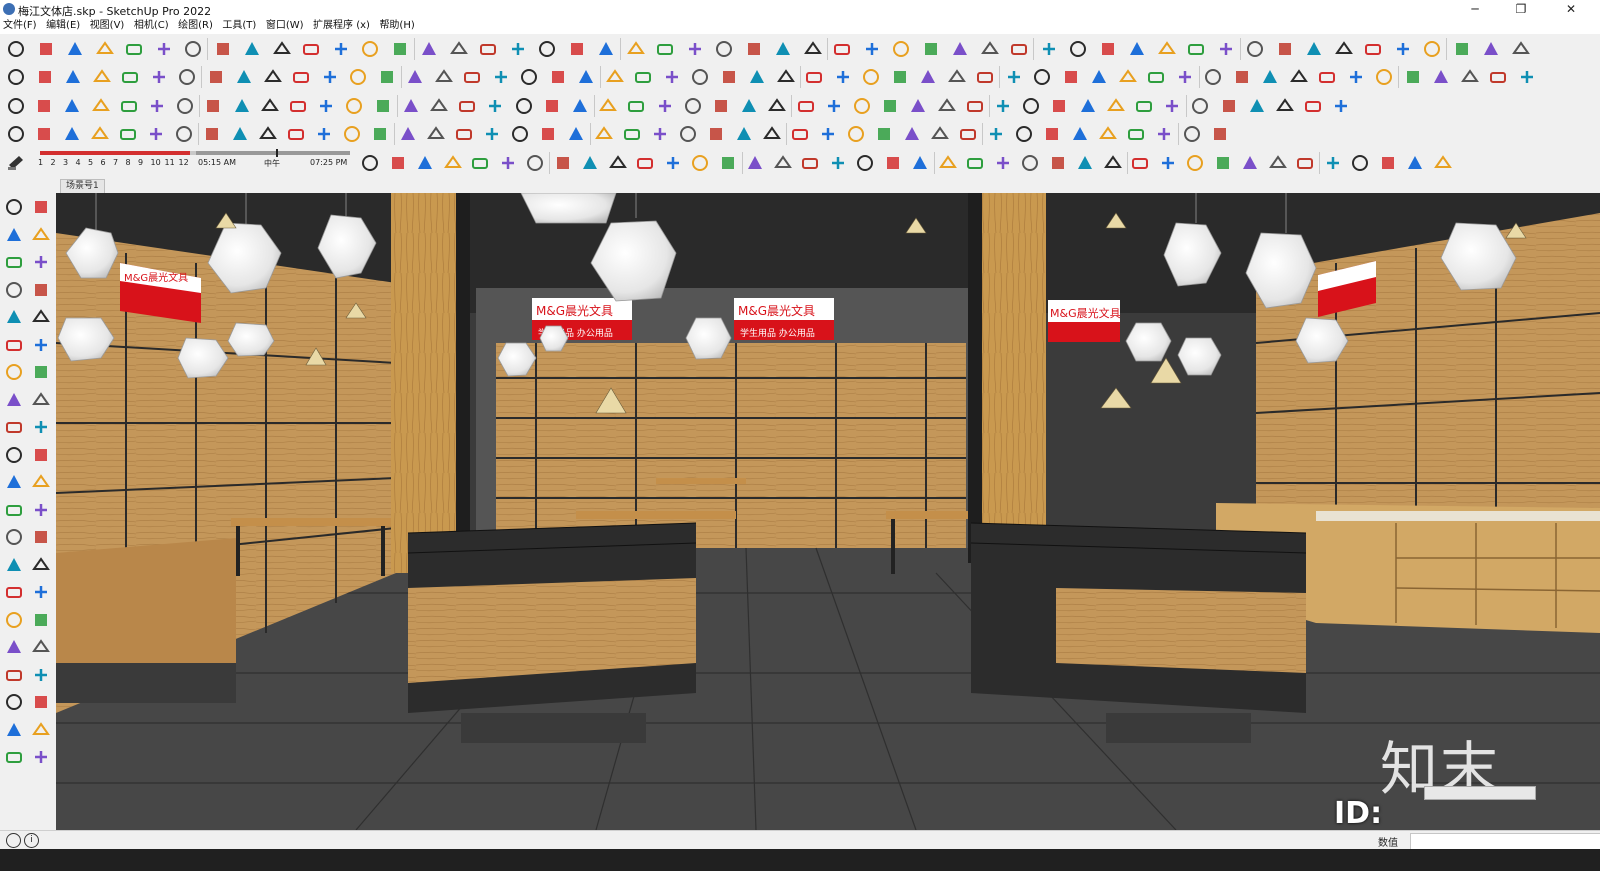  What do you see at coordinates (975, 163) in the screenshot?
I see `row5-tool-23-icon` at bounding box center [975, 163].